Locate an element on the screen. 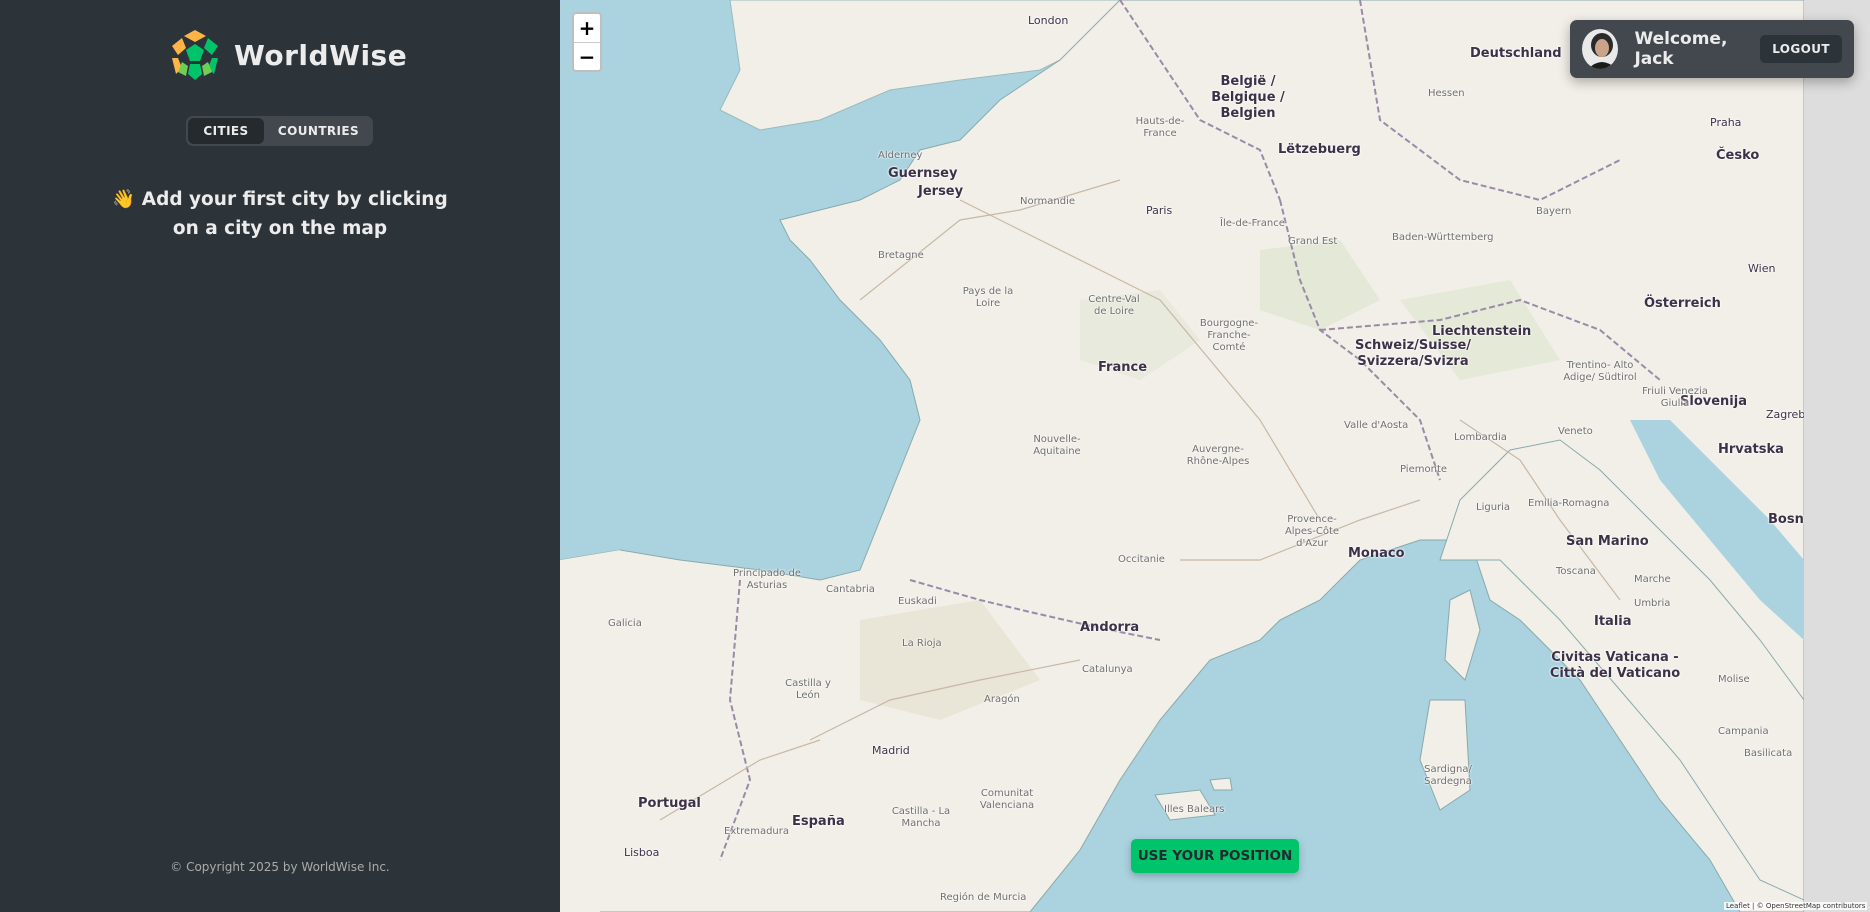 This screenshot has width=1870, height=912. map-label-bosna: Bosna is located at coordinates (1786, 520).